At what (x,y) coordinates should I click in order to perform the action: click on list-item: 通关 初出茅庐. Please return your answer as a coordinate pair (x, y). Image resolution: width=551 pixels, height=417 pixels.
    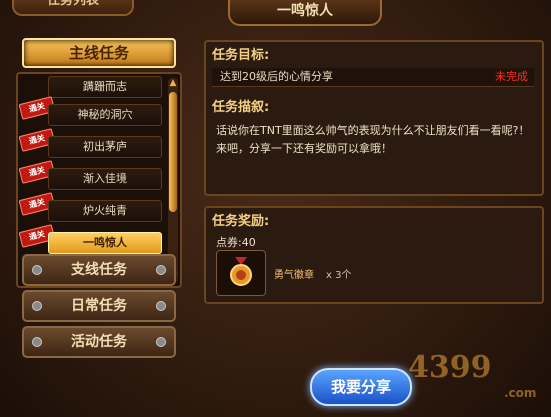
    Looking at the image, I should click on (91, 143).